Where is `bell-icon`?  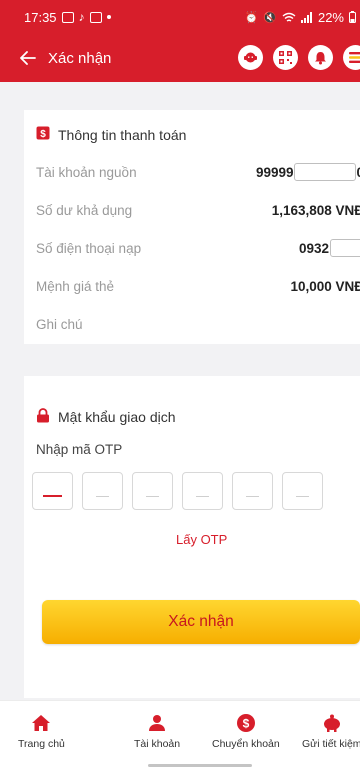 bell-icon is located at coordinates (320, 57).